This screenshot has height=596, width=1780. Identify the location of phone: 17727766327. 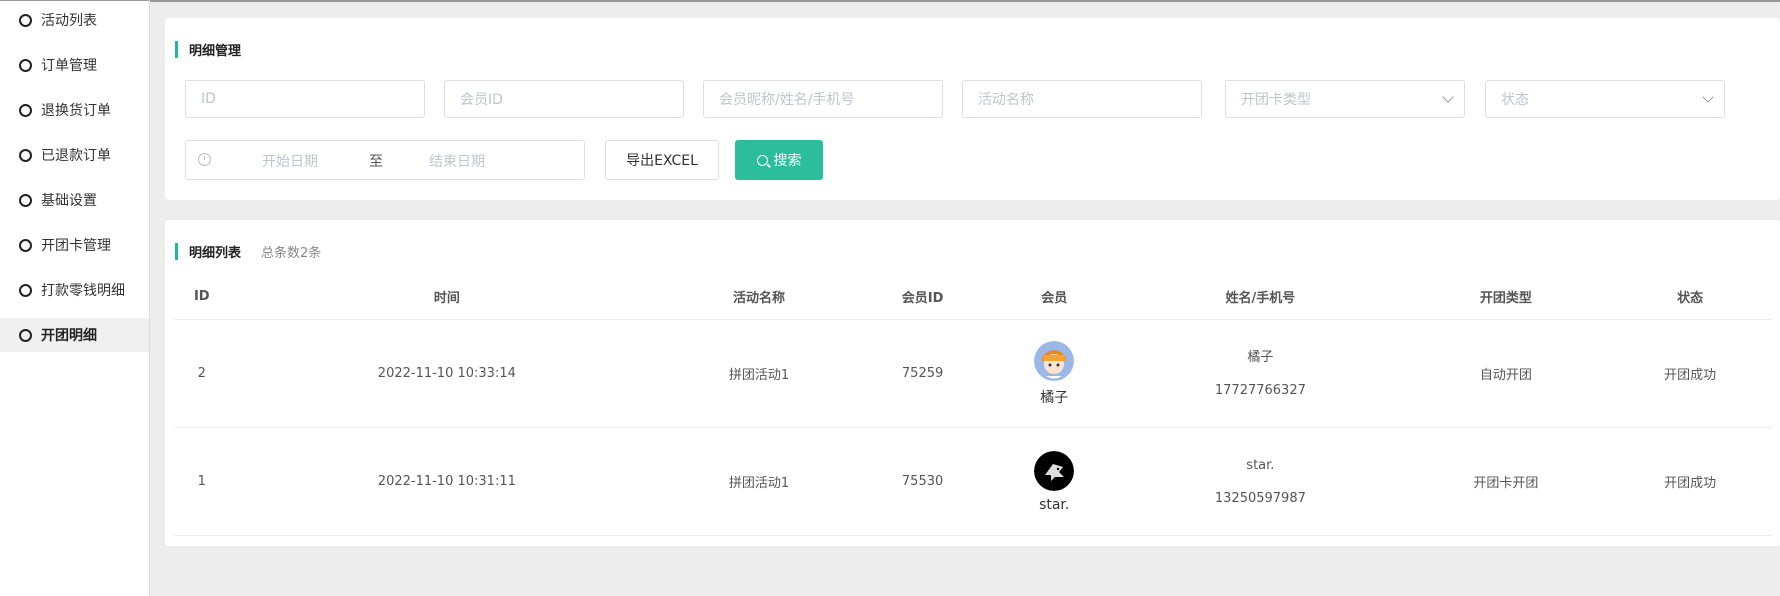
(1260, 390).